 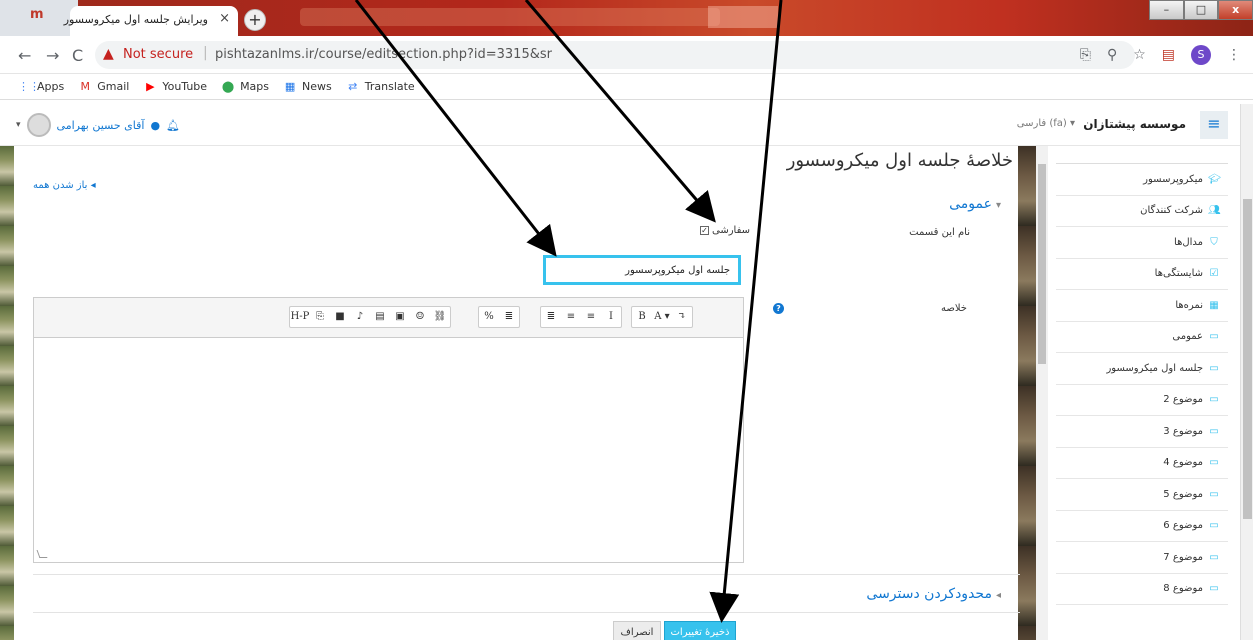 I want to click on save-changes-button: ذخیرهٔ تغییرات, so click(x=700, y=630).